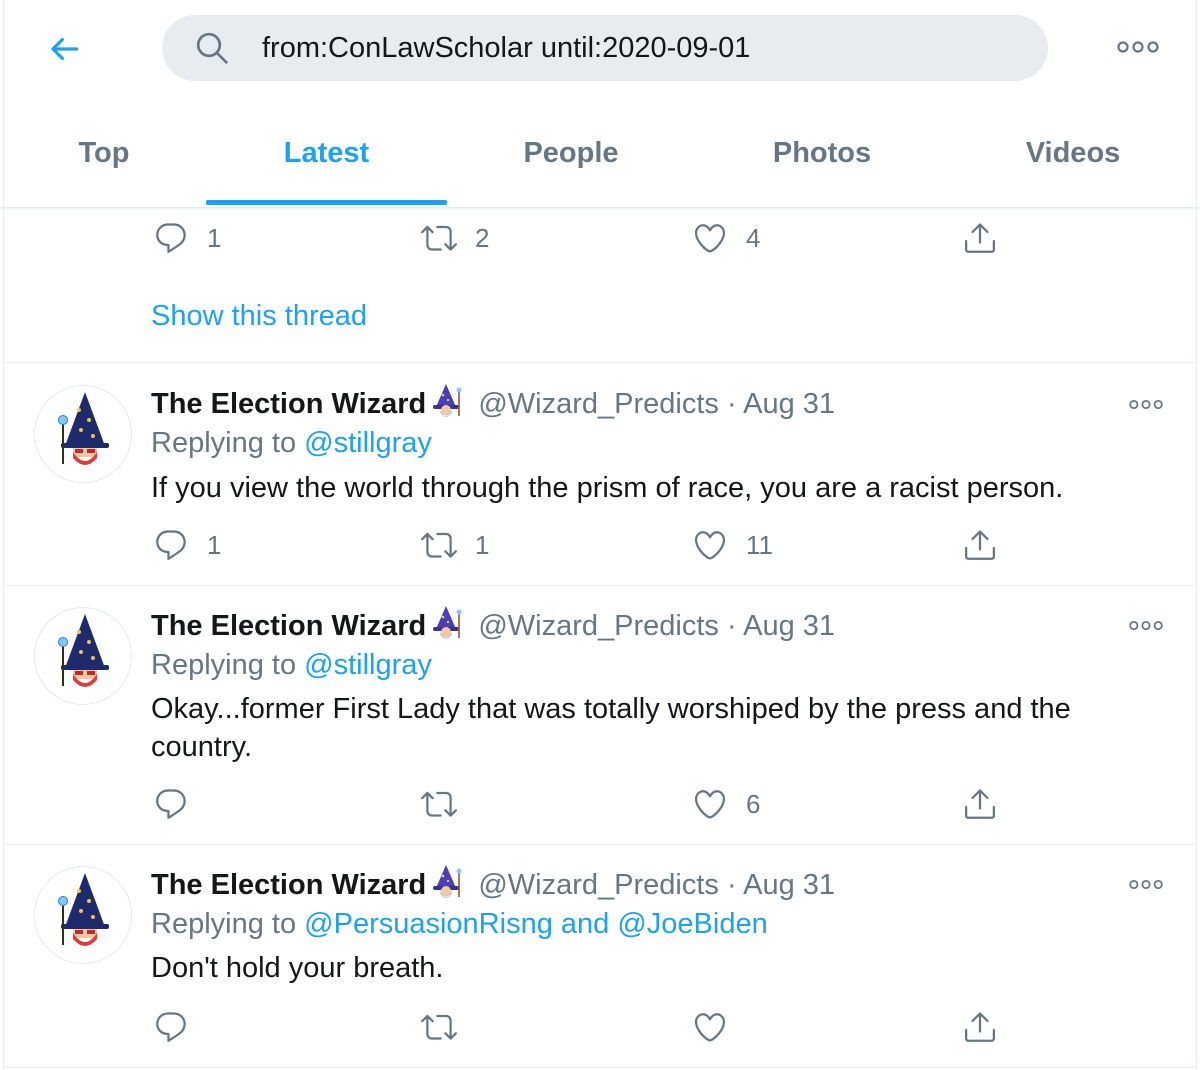 This screenshot has height=1070, width=1200. What do you see at coordinates (642, 48) in the screenshot?
I see `search-input` at bounding box center [642, 48].